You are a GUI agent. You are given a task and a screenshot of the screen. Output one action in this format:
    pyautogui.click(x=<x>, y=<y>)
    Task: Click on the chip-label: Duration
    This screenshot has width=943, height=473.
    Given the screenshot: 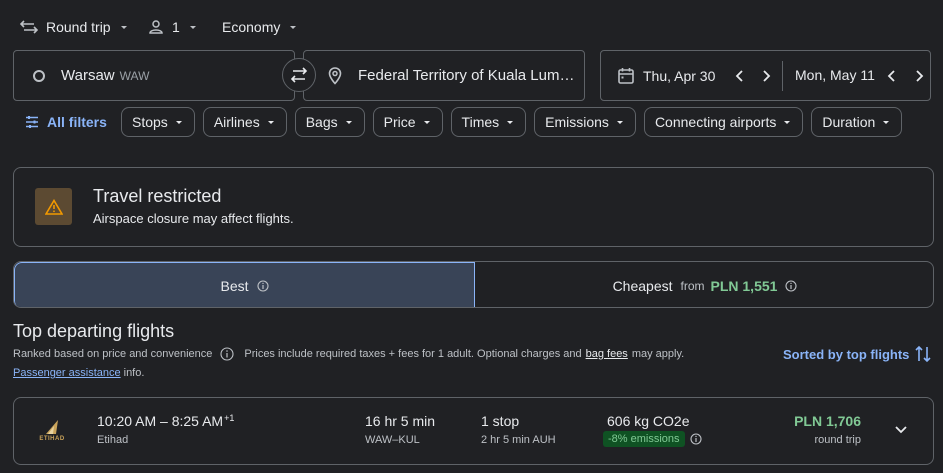 What is the action you would take?
    pyautogui.click(x=849, y=122)
    